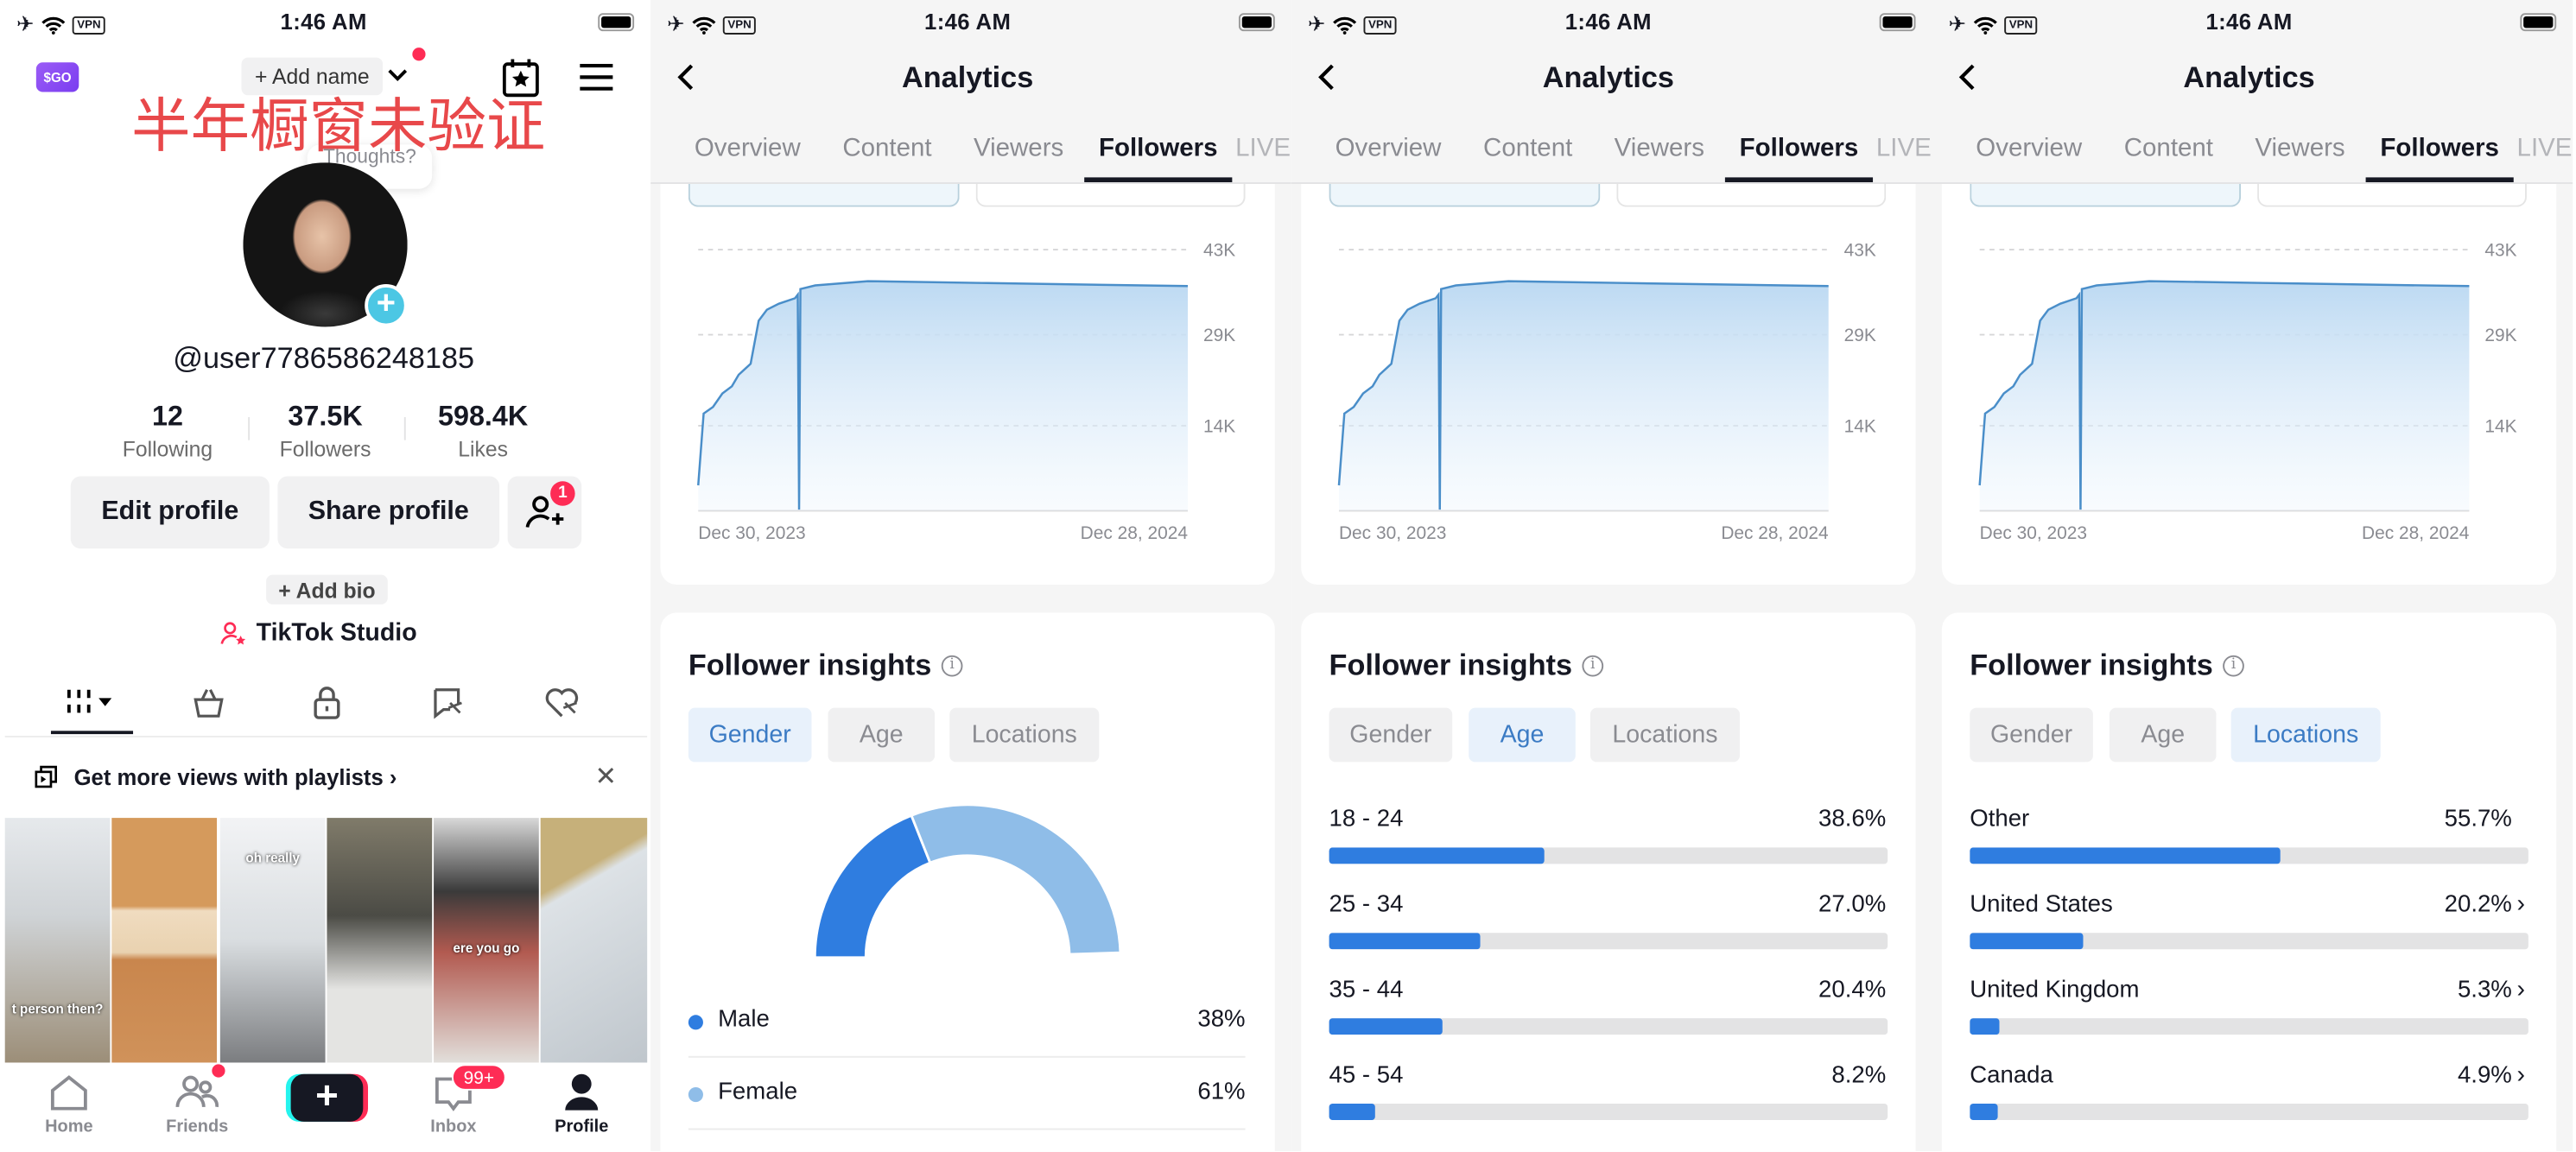 Image resolution: width=2576 pixels, height=1152 pixels. I want to click on insights-title: Follower insights i, so click(2107, 666).